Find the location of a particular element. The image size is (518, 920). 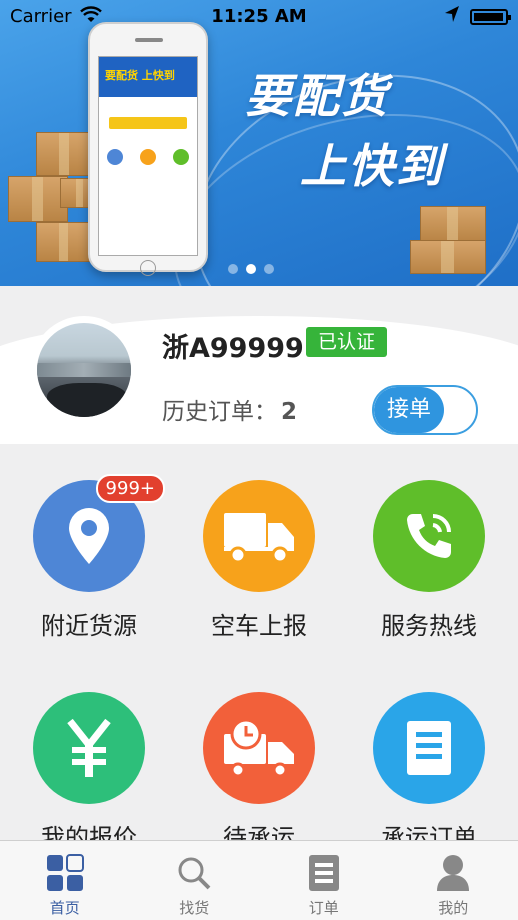

grid-item-label: 我的报价 is located at coordinates (89, 832).